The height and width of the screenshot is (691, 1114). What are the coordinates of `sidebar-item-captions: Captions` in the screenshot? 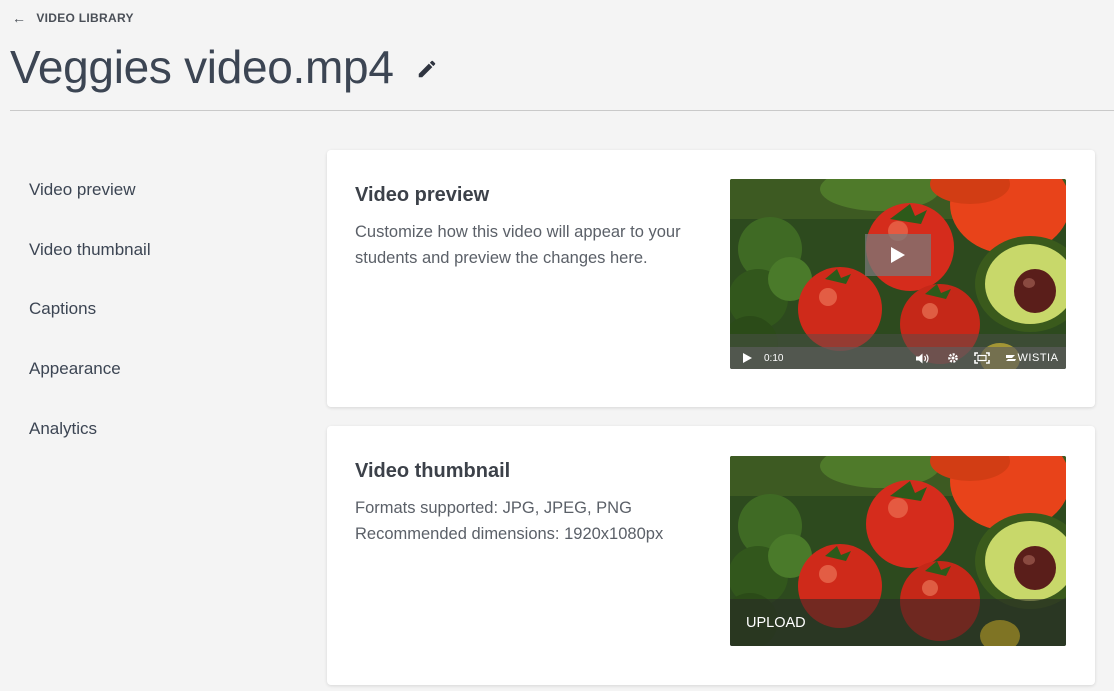 It's located at (90, 310).